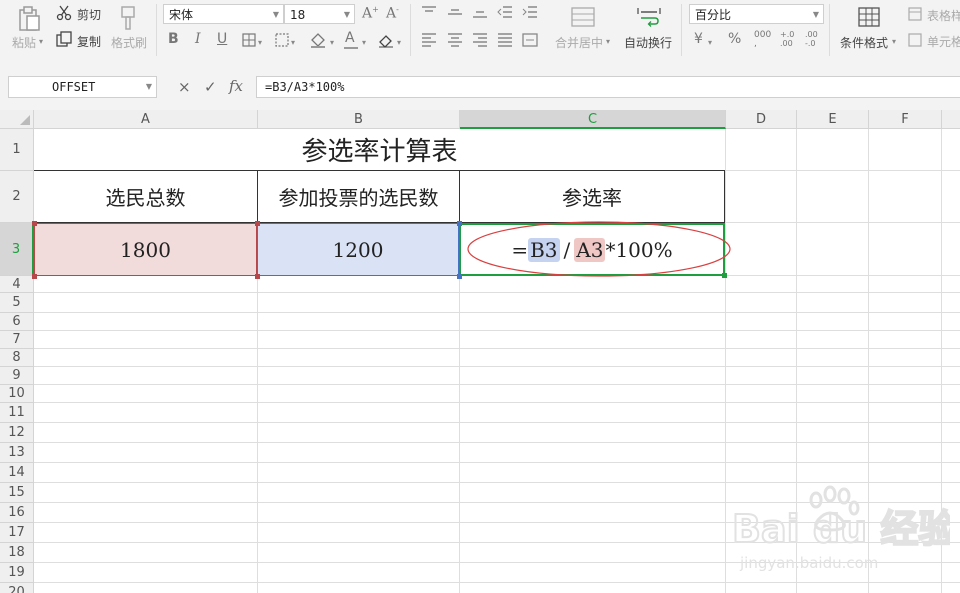  What do you see at coordinates (129, 42) in the screenshot?
I see `format-painter-button: 格式刷` at bounding box center [129, 42].